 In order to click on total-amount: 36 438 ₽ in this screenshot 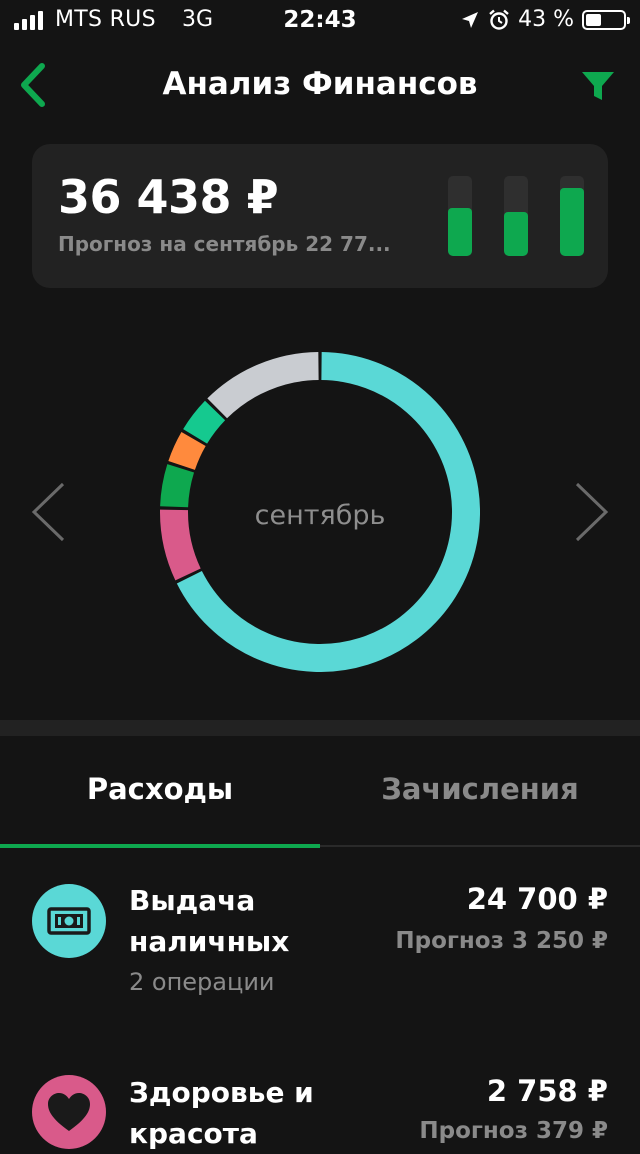, I will do `click(168, 197)`.